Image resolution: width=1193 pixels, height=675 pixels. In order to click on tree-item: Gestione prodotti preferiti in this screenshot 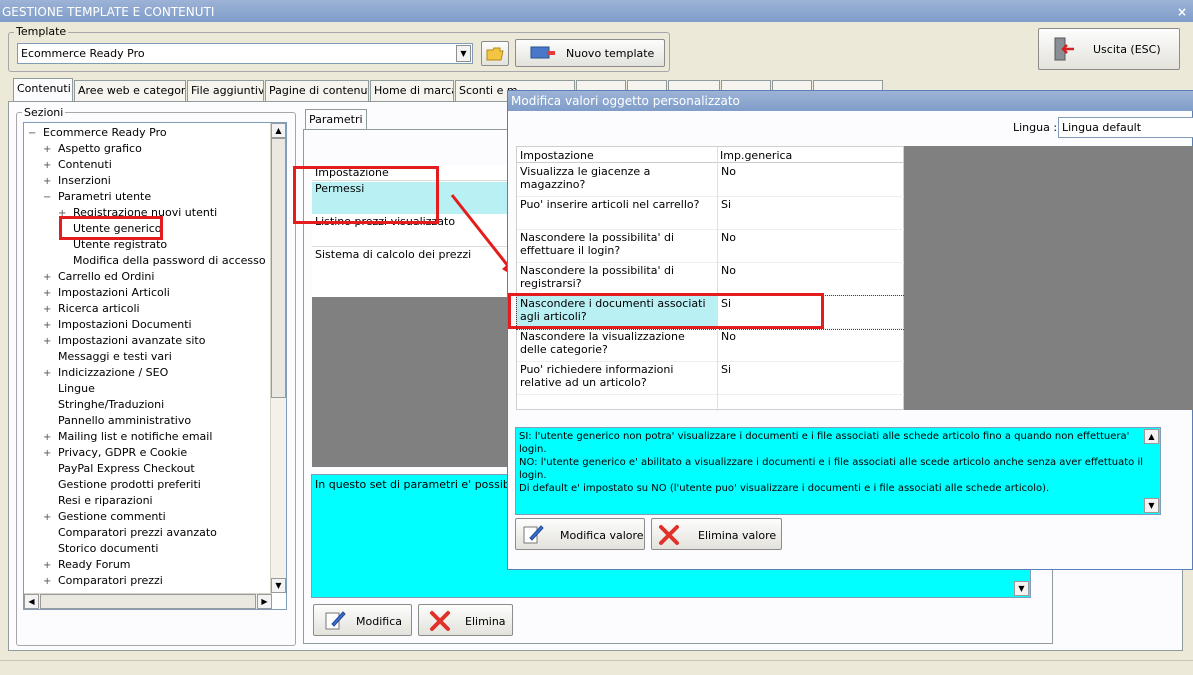, I will do `click(122, 485)`.